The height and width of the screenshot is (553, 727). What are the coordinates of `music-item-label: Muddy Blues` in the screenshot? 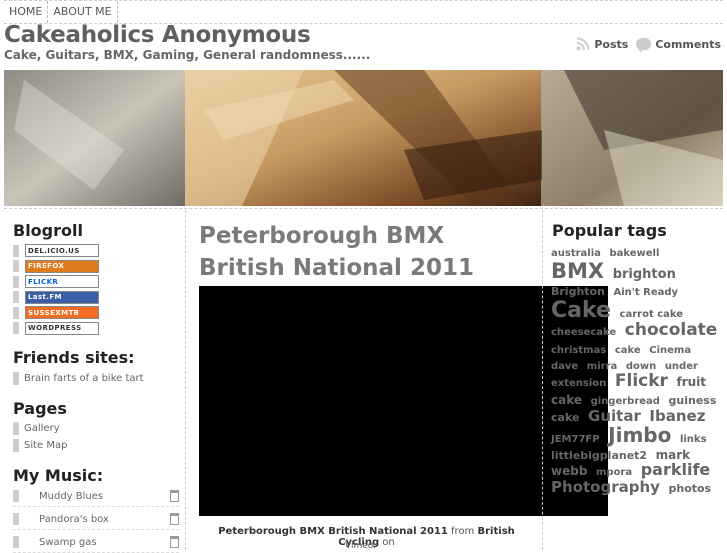 It's located at (71, 496).